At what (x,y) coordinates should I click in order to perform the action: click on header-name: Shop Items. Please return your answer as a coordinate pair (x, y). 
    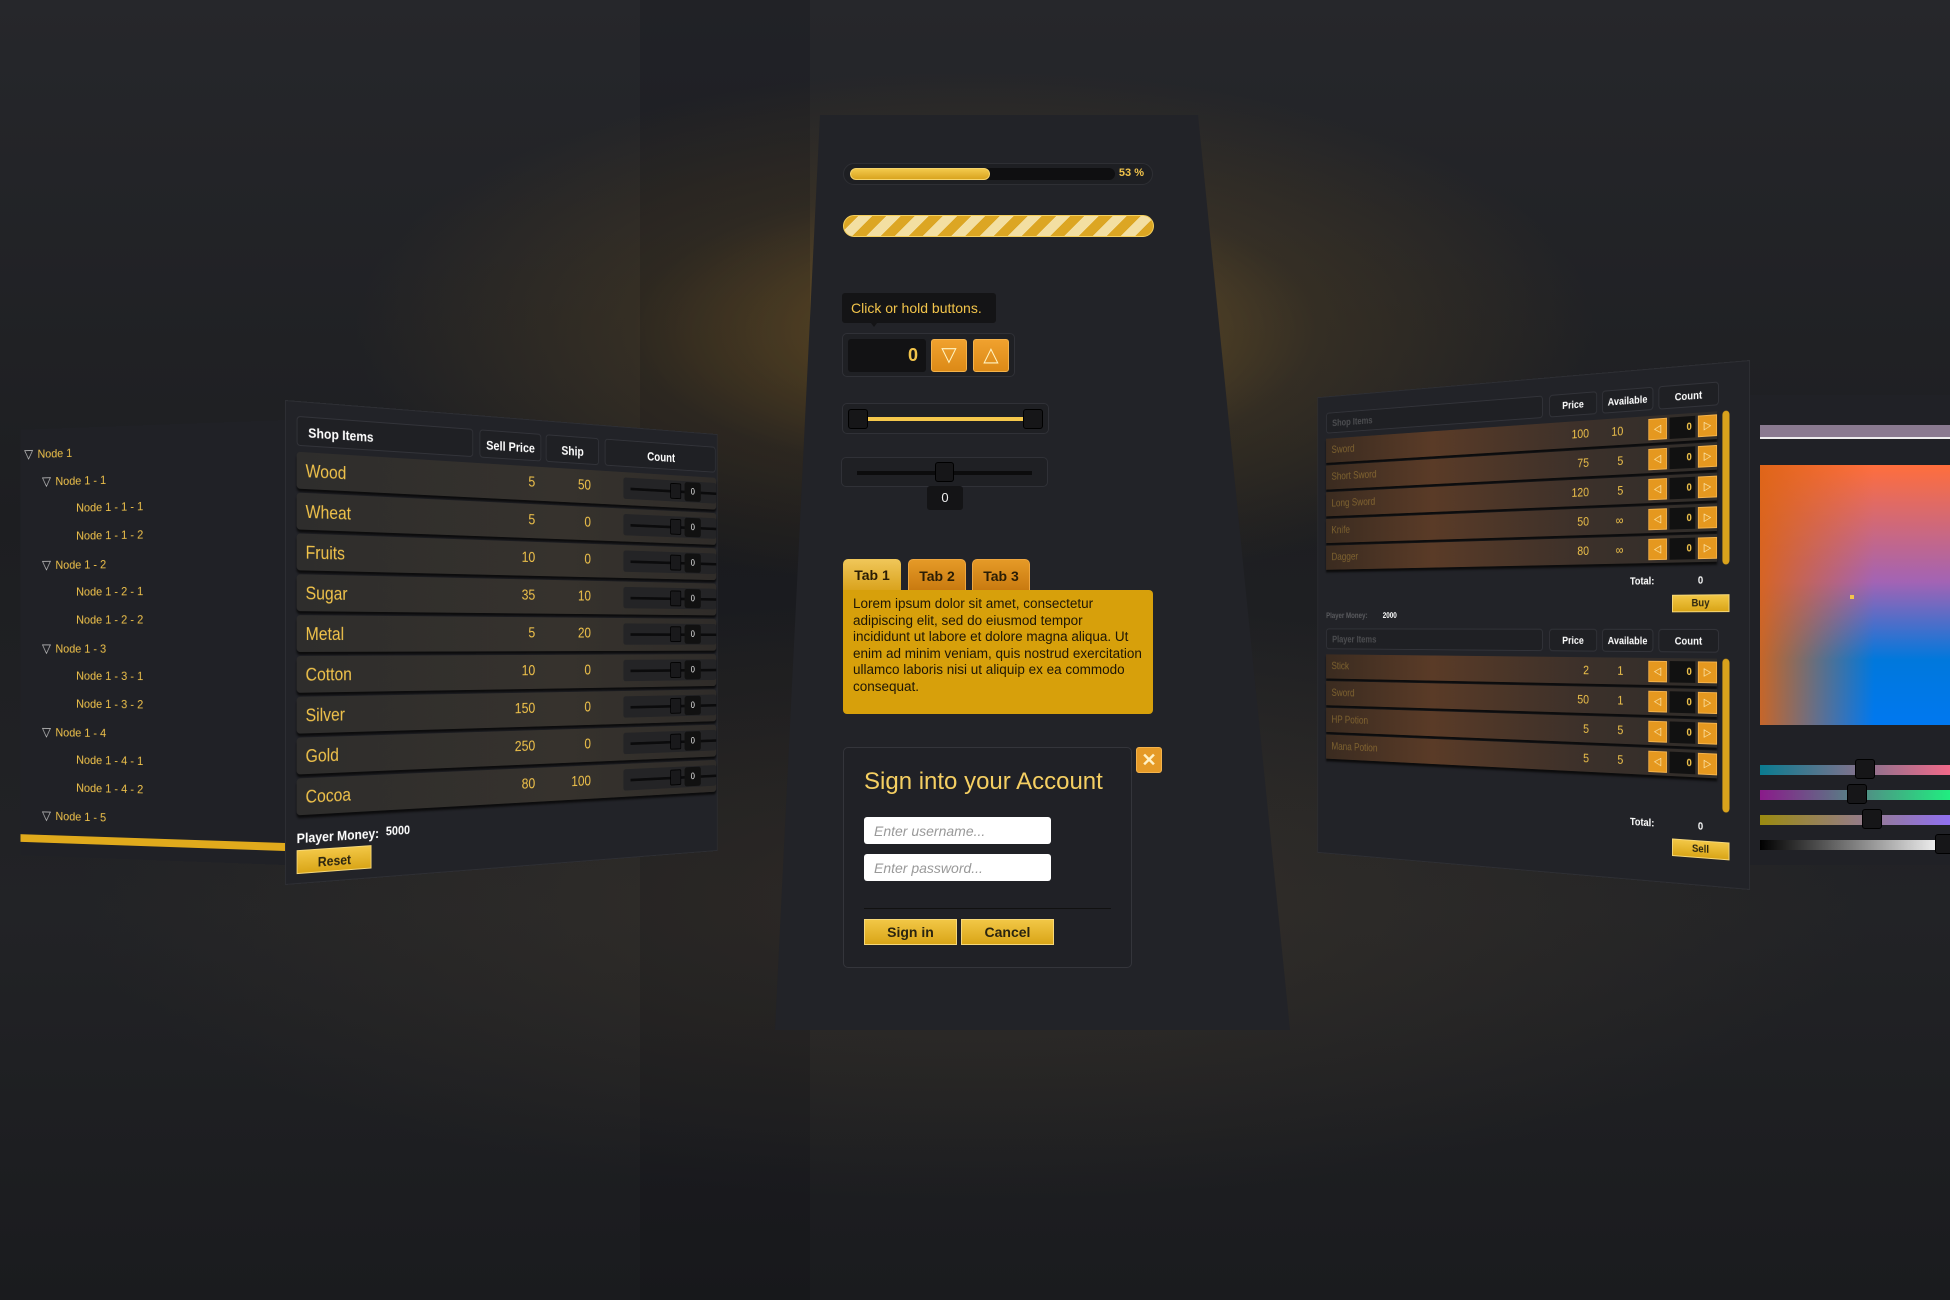
    Looking at the image, I should click on (385, 436).